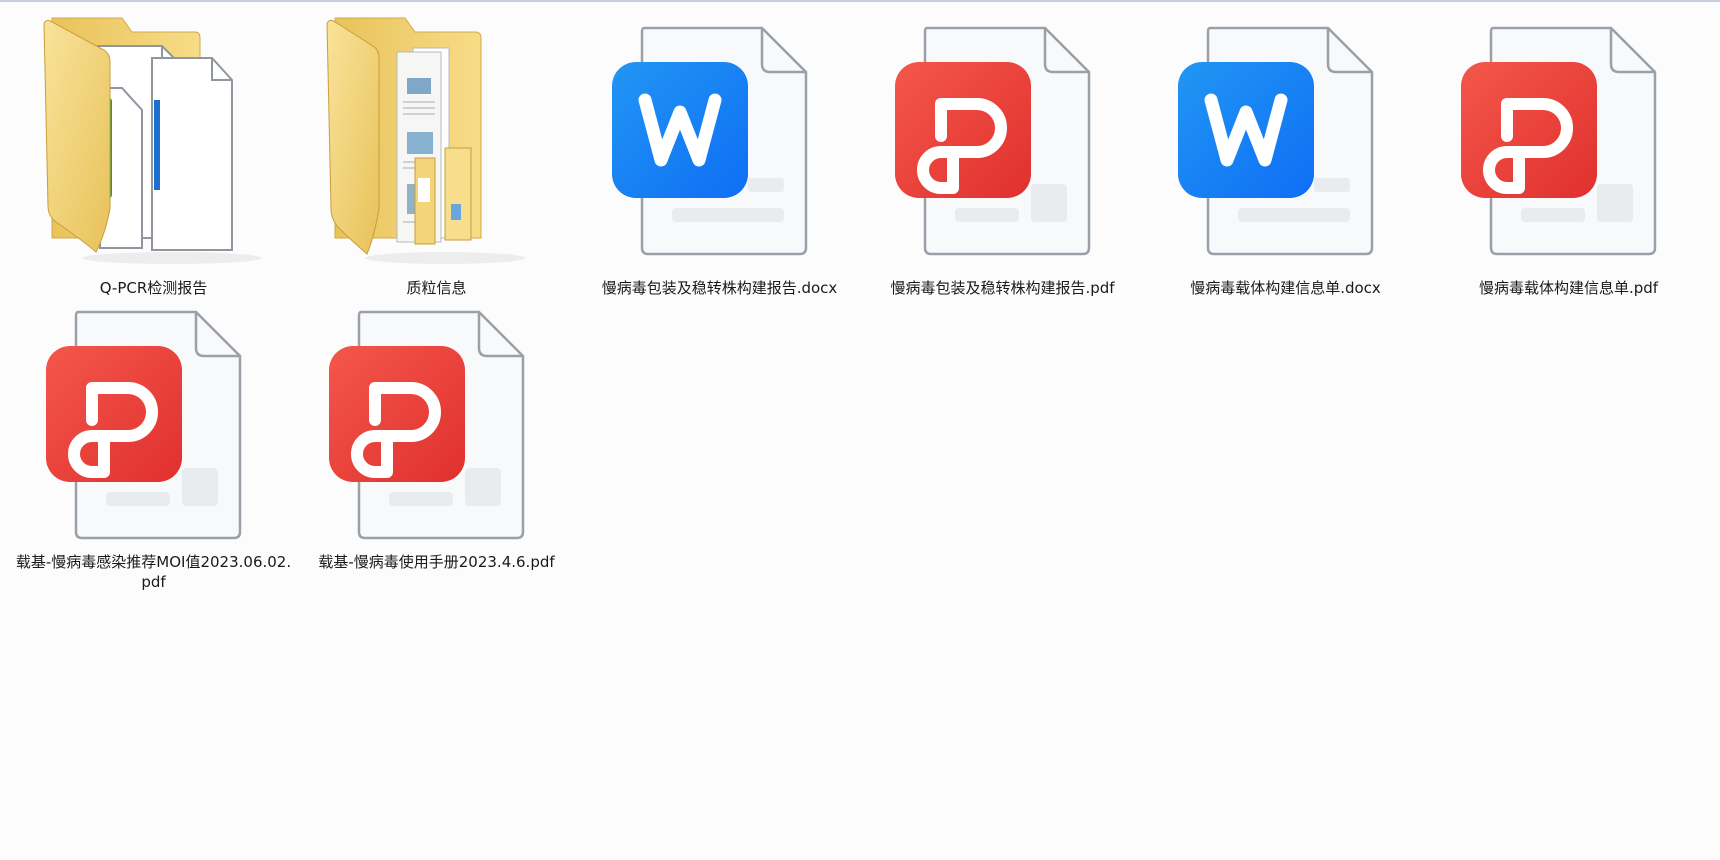 The height and width of the screenshot is (860, 1720). Describe the element at coordinates (153, 572) in the screenshot. I see `file-name-label: 载基-慢病毒感染推荐MOI值2023.06.02.pdf` at that location.